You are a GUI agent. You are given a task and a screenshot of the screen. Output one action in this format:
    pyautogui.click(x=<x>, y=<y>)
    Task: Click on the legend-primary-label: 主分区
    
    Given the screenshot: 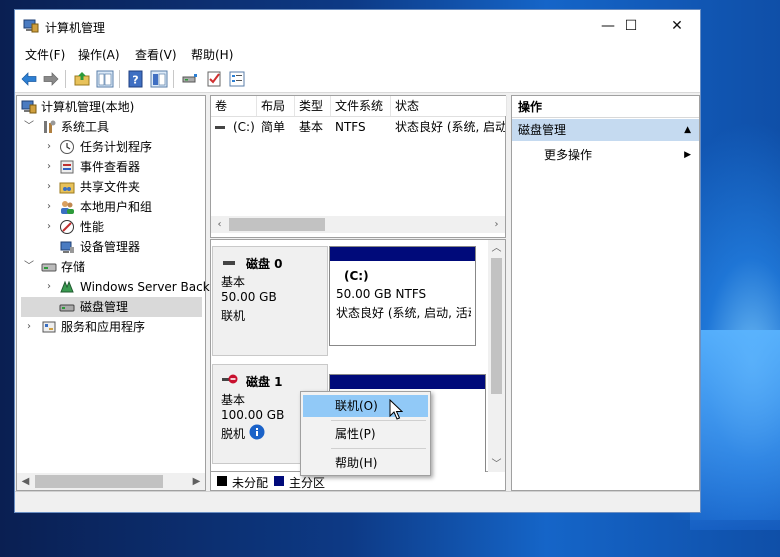 What is the action you would take?
    pyautogui.click(x=307, y=483)
    